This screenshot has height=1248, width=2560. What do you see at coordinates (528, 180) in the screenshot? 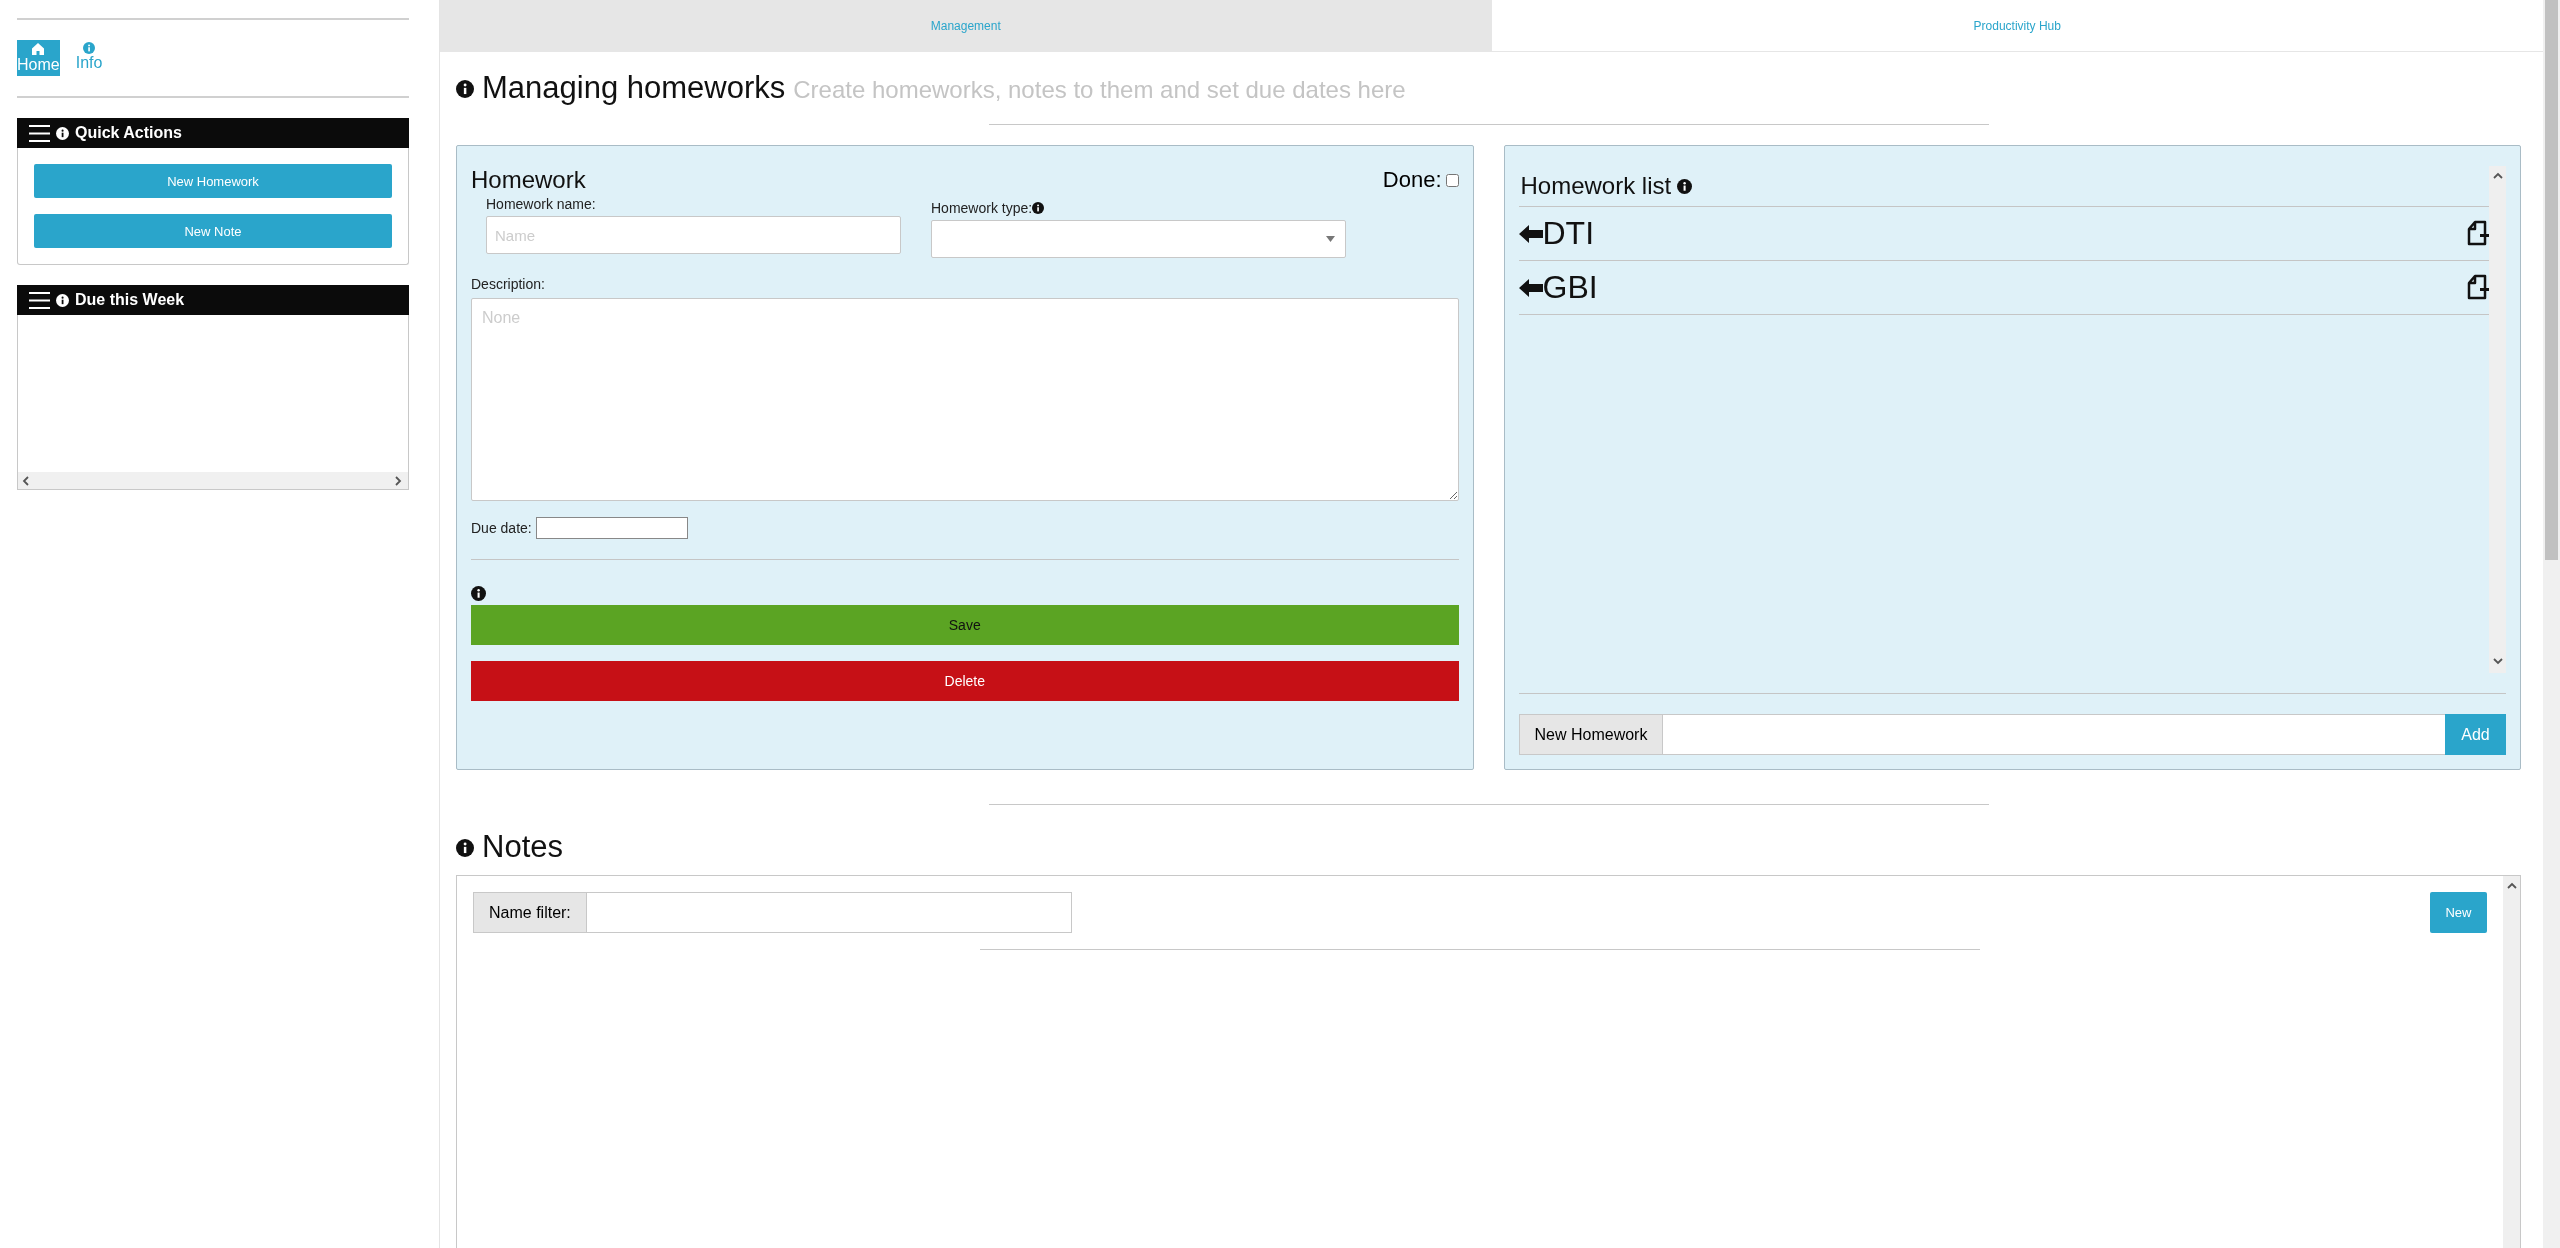
I see `panel-title: Homework` at bounding box center [528, 180].